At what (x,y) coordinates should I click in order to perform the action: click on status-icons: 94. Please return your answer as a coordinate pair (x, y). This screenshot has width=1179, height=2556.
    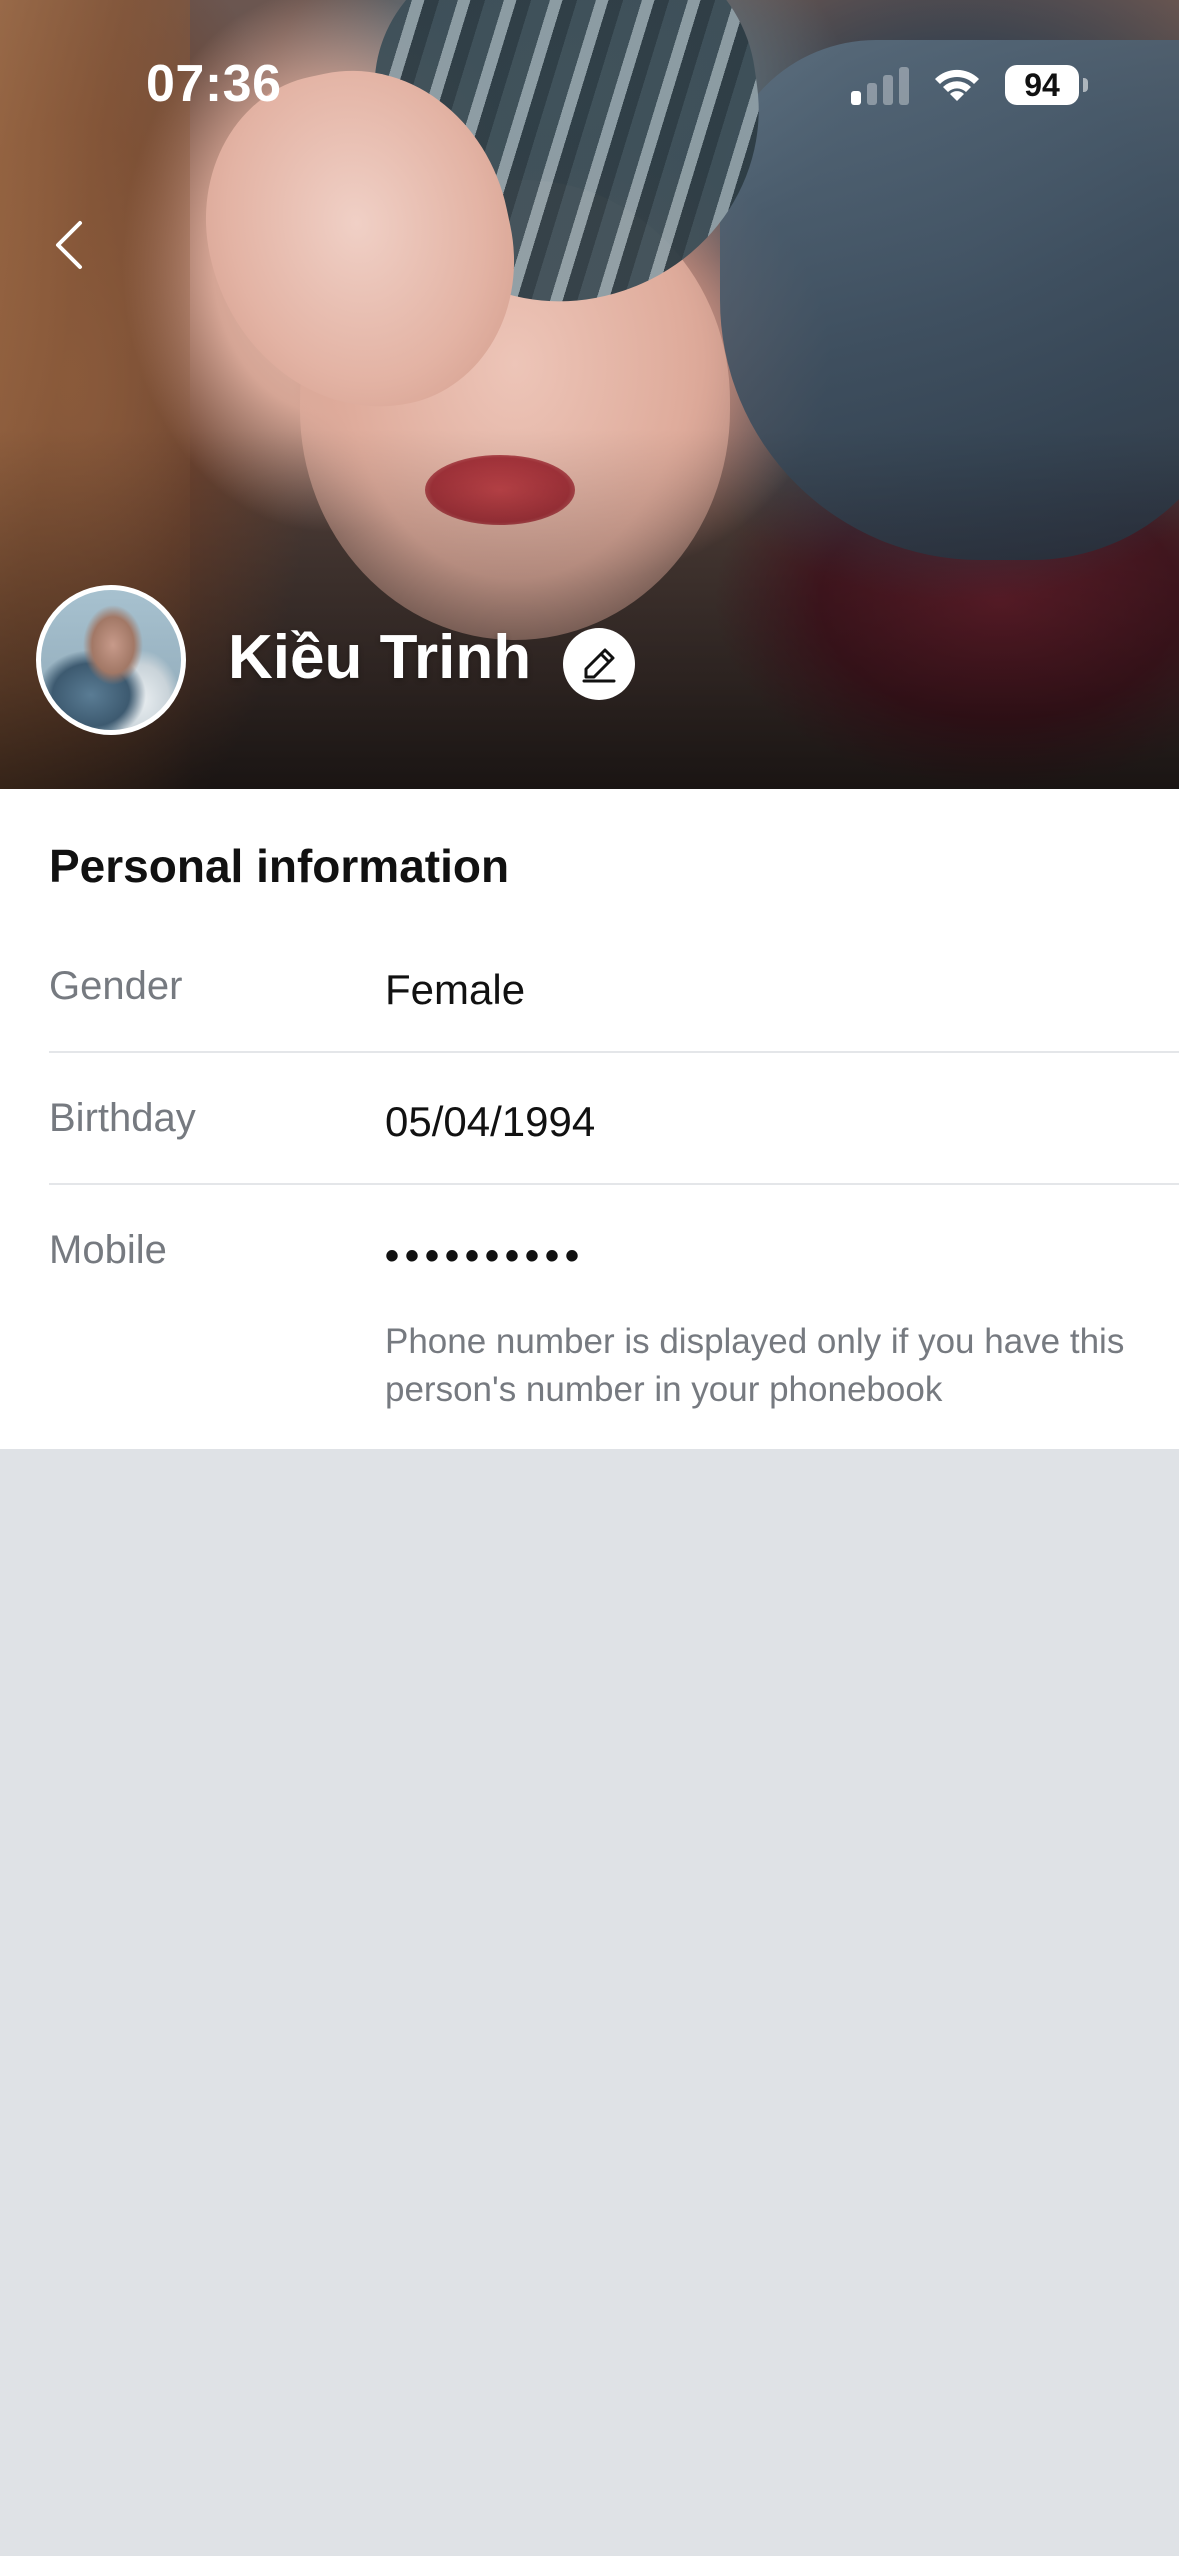
    Looking at the image, I should click on (969, 85).